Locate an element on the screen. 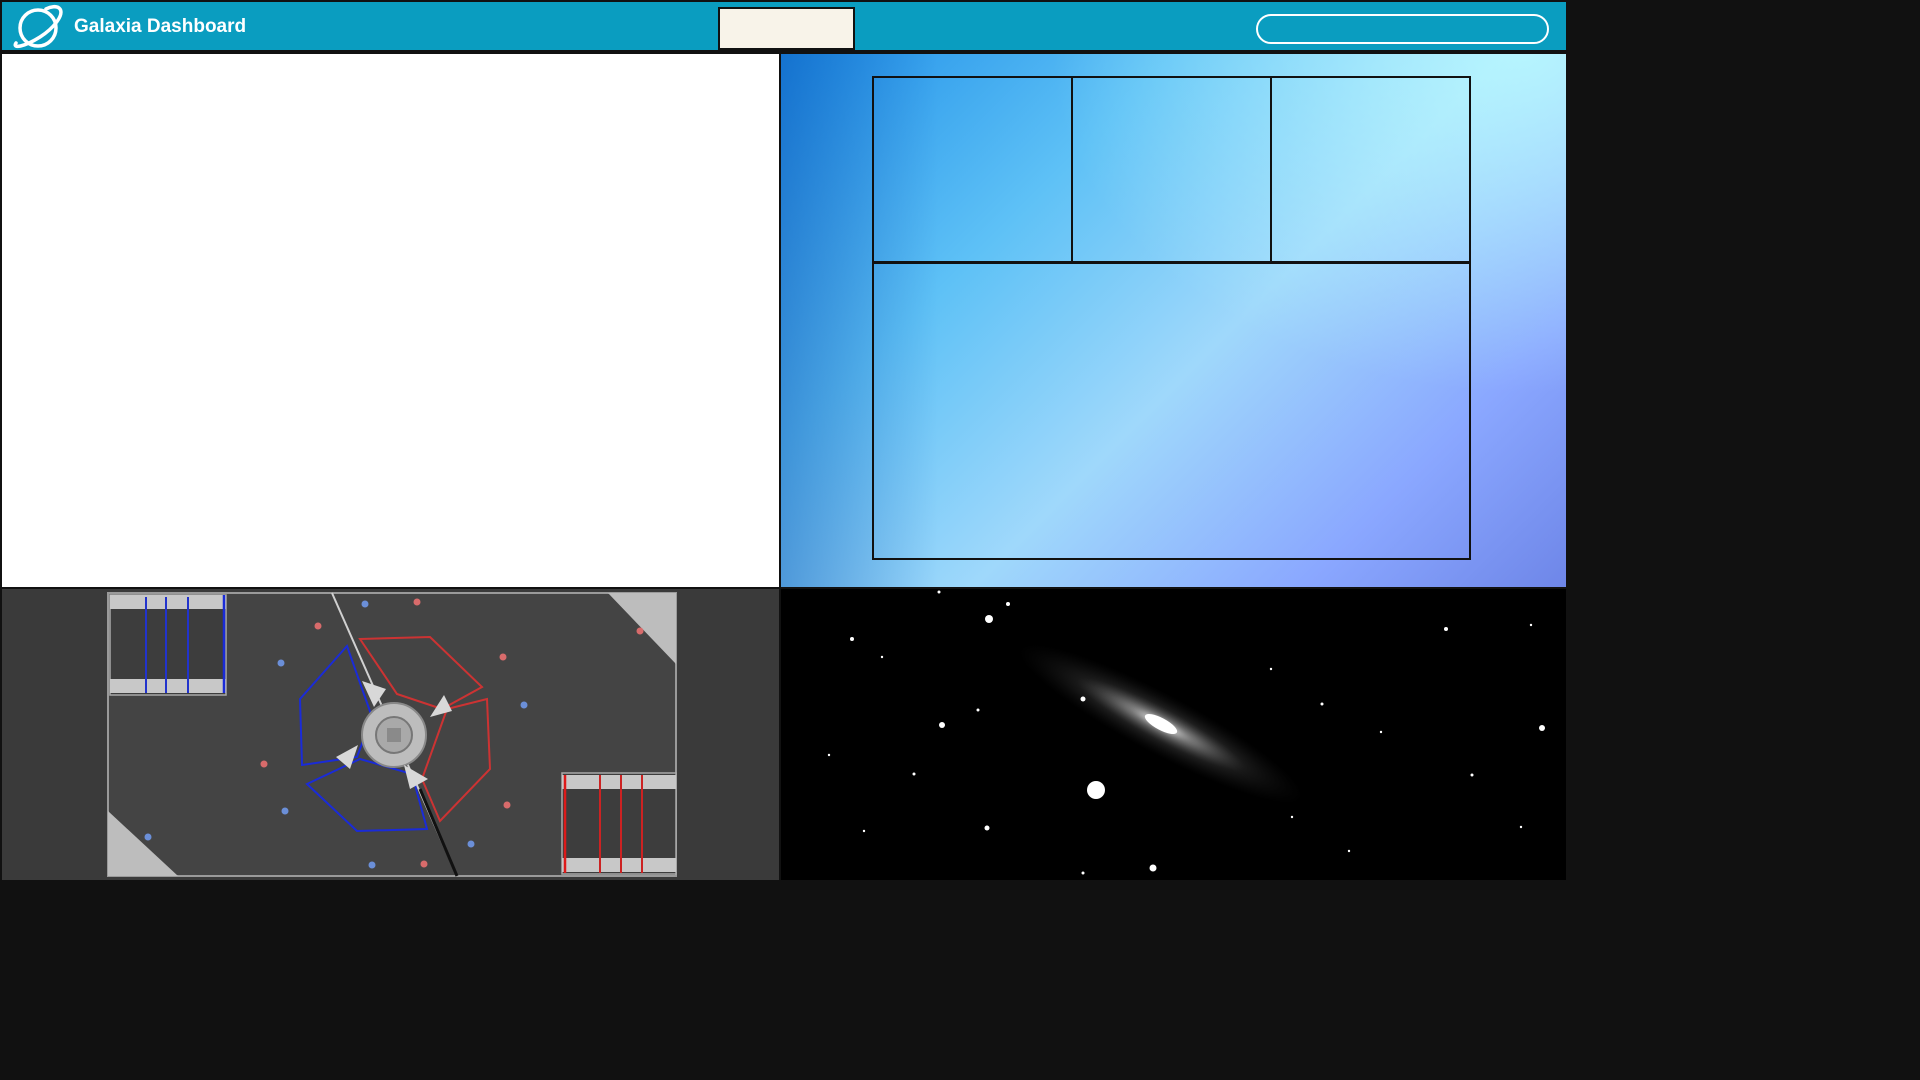 The width and height of the screenshot is (1920, 1080). field-map is located at coordinates (392, 734).